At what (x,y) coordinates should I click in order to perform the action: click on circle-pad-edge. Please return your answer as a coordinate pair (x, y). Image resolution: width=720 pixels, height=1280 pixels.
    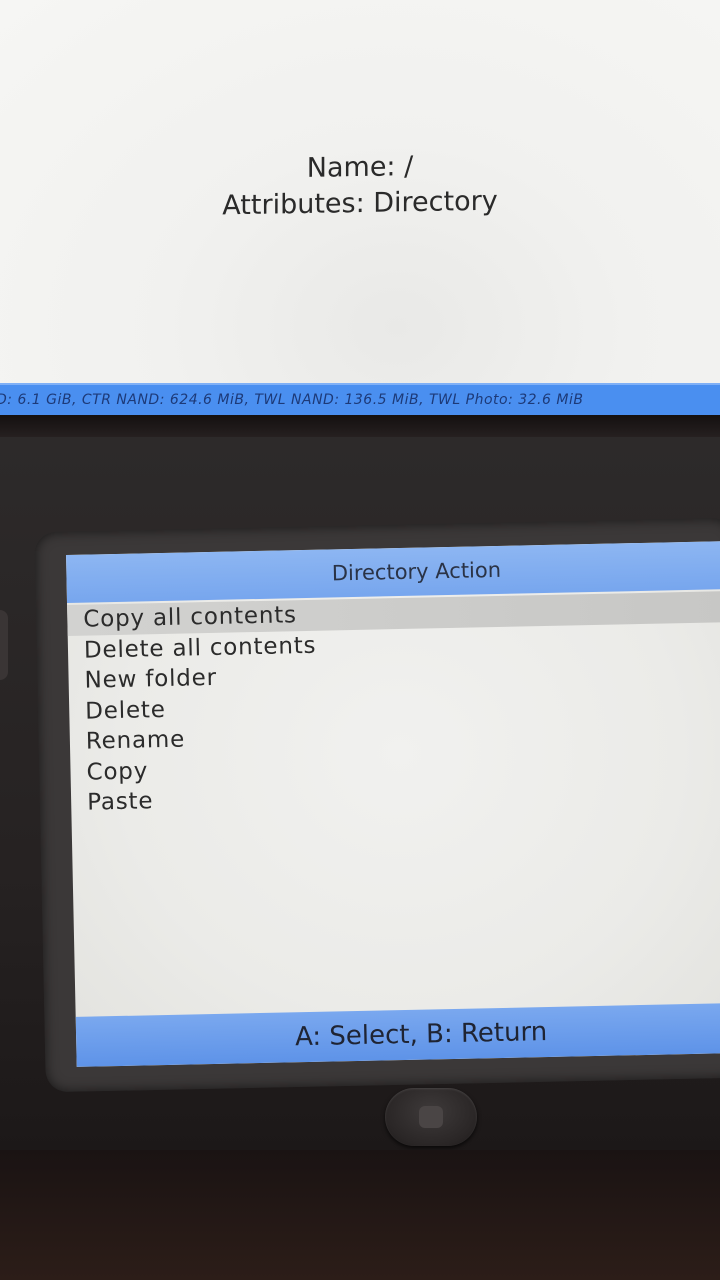
    Looking at the image, I should click on (4, 645).